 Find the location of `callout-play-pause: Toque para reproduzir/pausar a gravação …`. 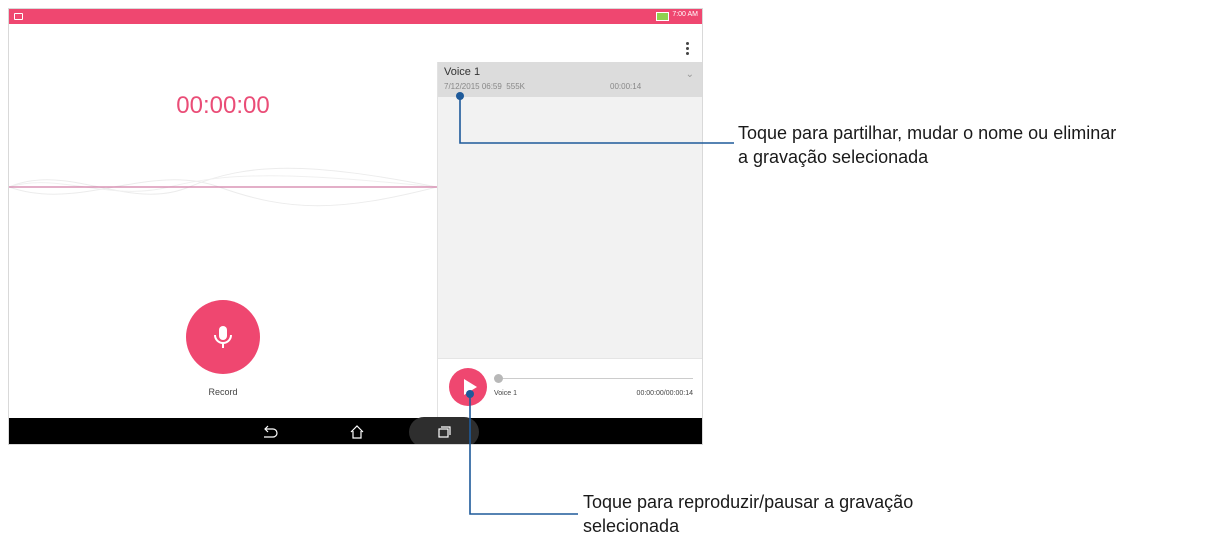

callout-play-pause: Toque para reproduzir/pausar a gravação … is located at coordinates (748, 514).